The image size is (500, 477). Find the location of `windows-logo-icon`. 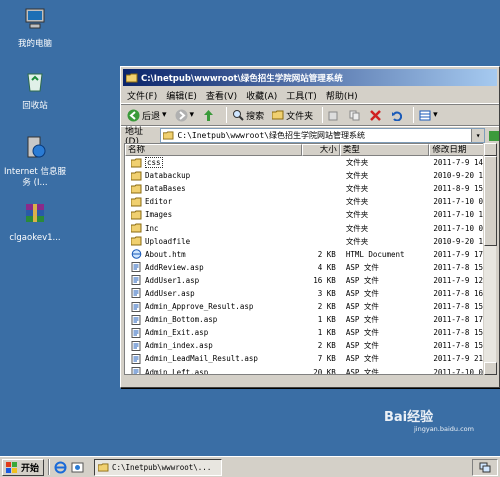

windows-logo-icon is located at coordinates (11, 467).